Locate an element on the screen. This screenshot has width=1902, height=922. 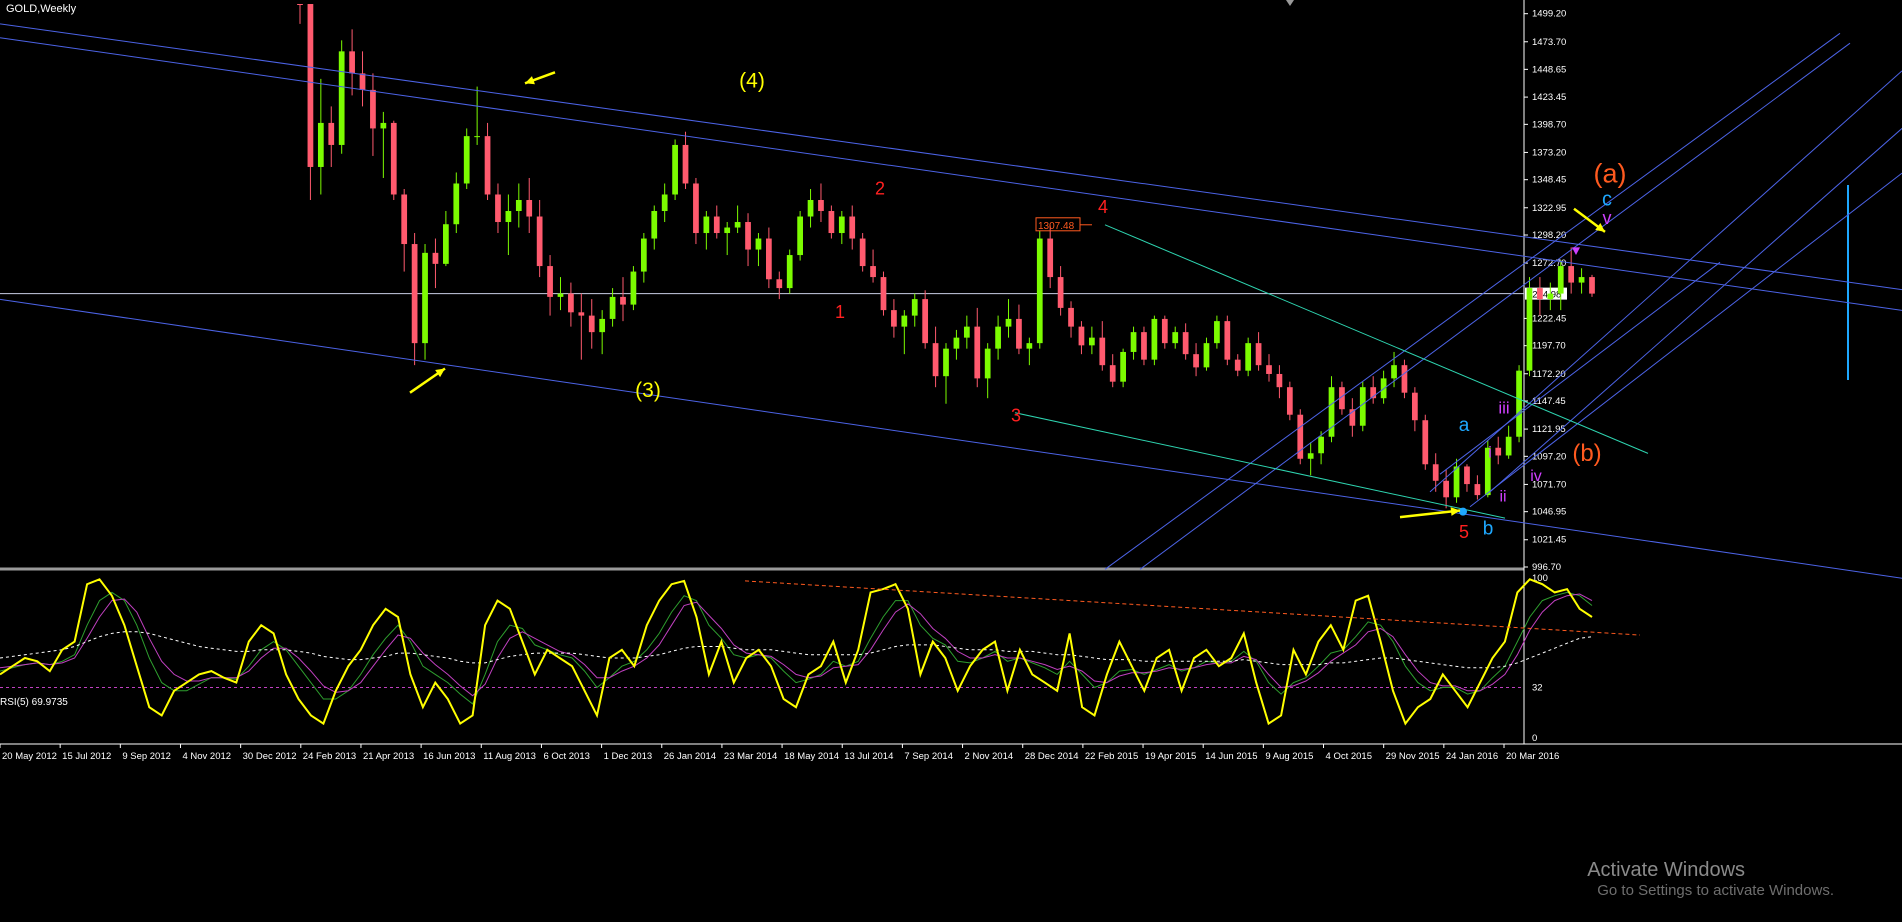
time-tick-label: 7 Sep 2014 is located at coordinates (928, 756).